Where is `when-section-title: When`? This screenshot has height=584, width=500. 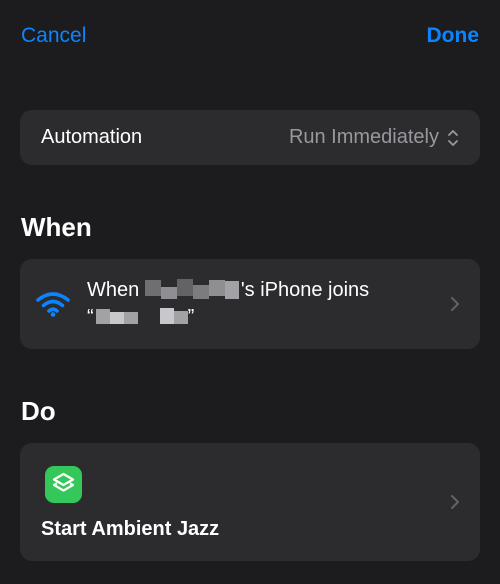 when-section-title: When is located at coordinates (56, 227).